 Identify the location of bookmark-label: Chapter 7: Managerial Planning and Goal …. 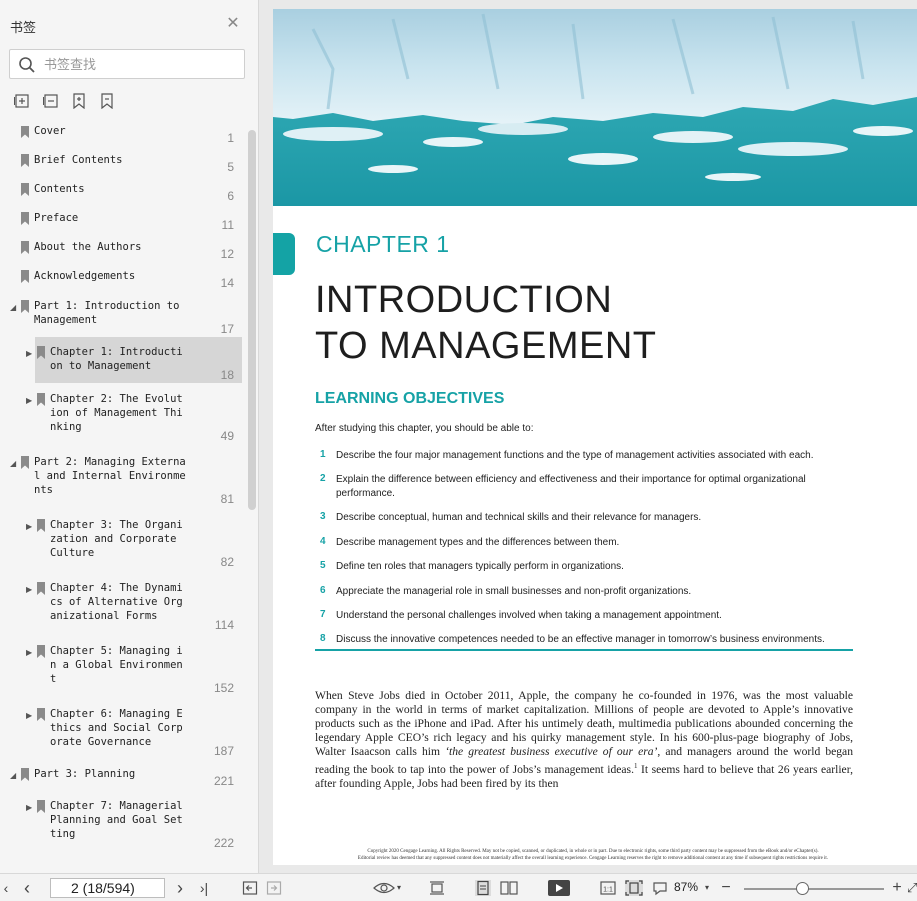
(116, 820).